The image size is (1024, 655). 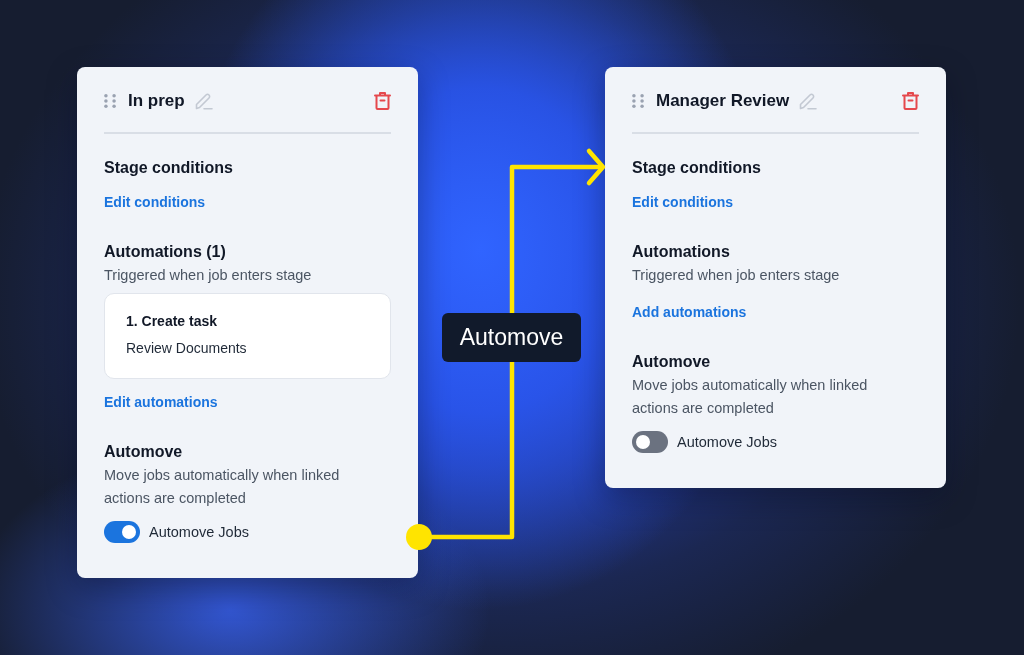 What do you see at coordinates (681, 252) in the screenshot?
I see `section-heading: Automations` at bounding box center [681, 252].